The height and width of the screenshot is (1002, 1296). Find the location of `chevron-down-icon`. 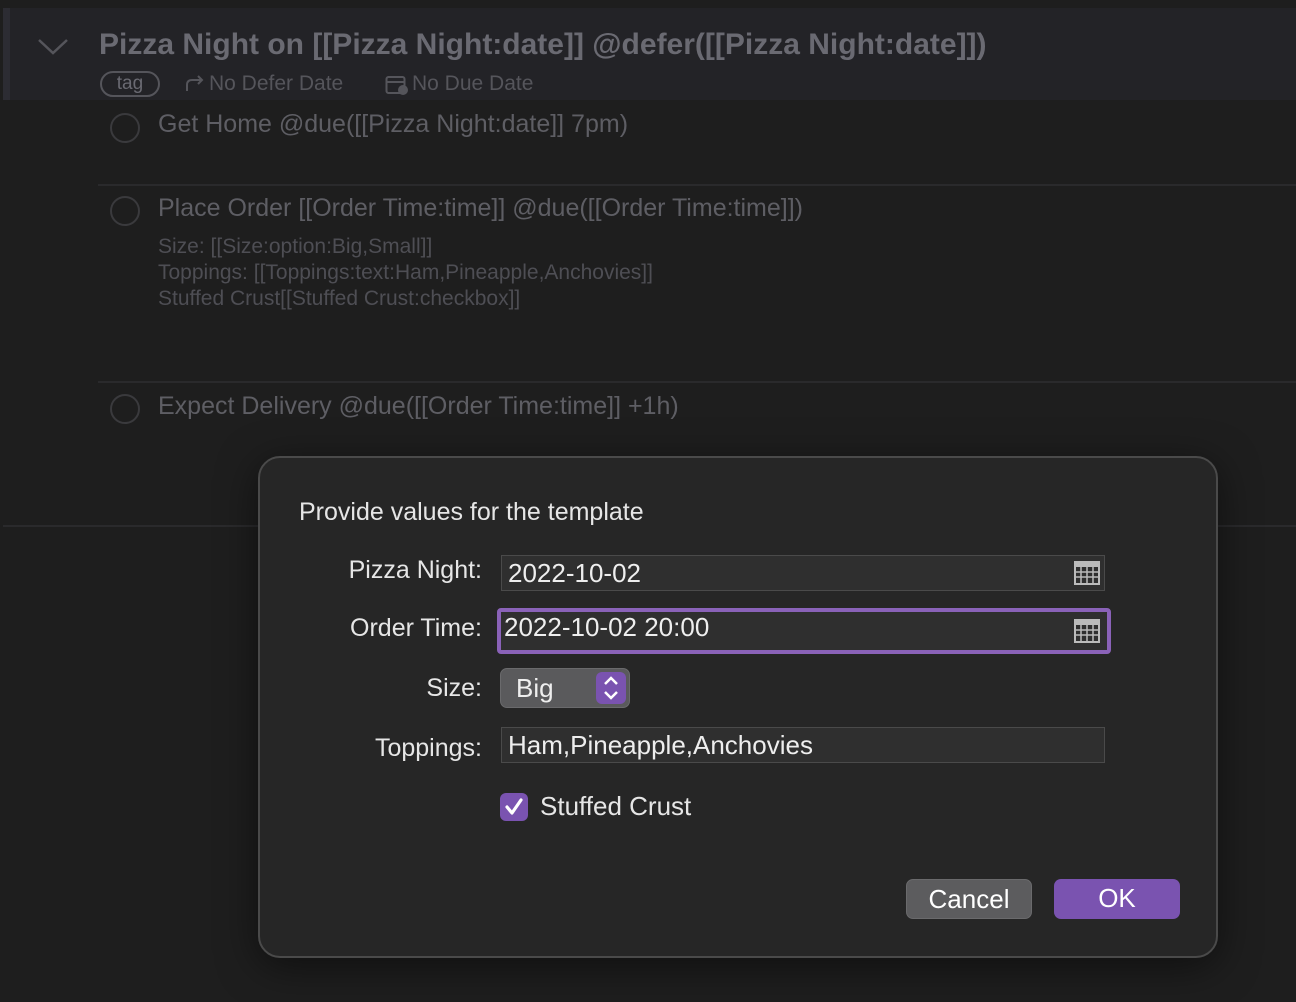

chevron-down-icon is located at coordinates (53, 46).